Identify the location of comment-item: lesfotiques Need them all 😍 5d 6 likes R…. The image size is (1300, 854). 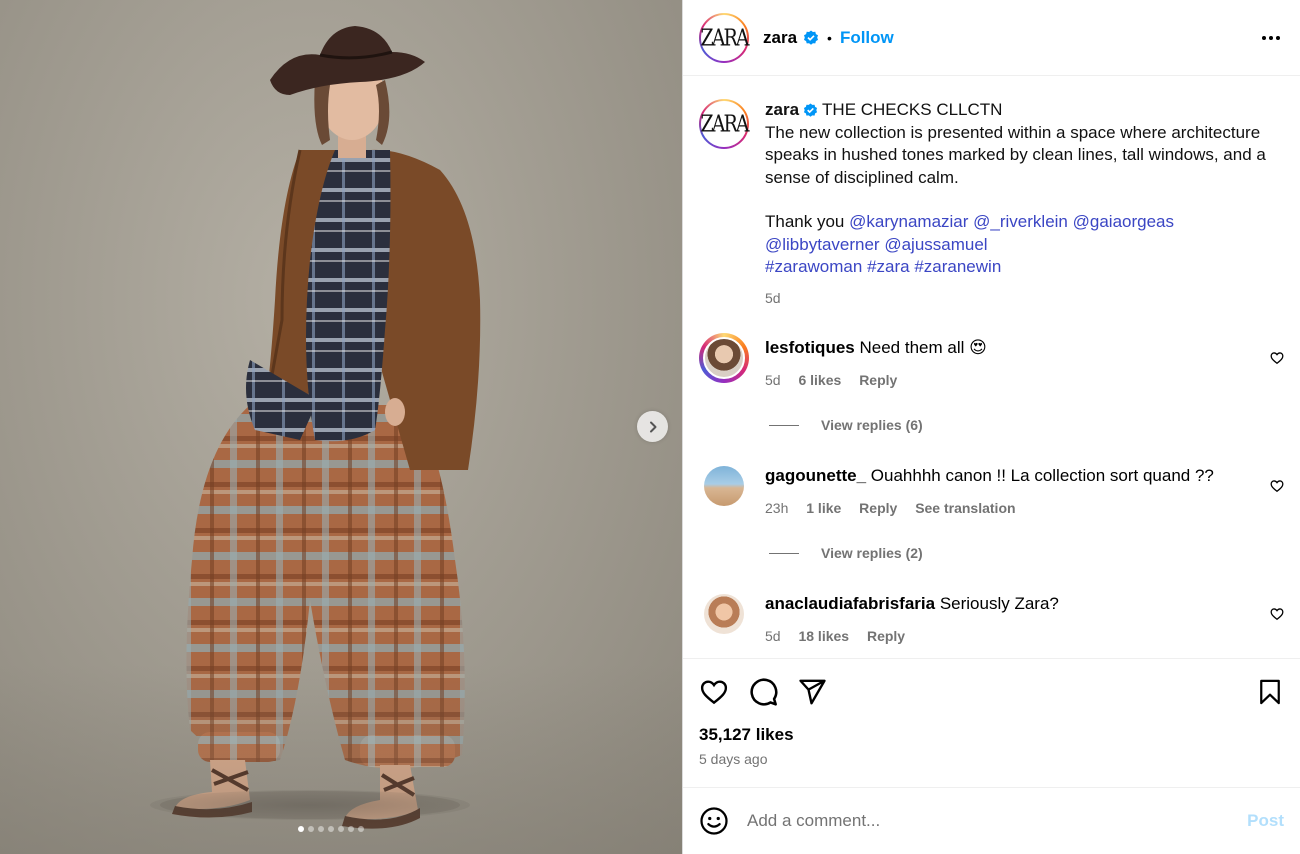
(991, 362).